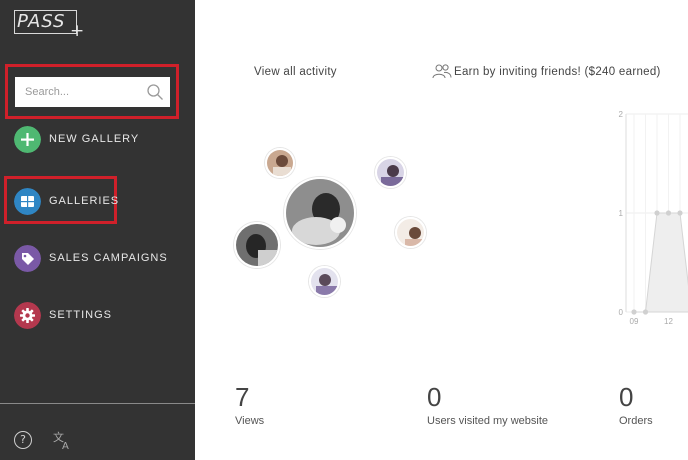 Image resolution: width=688 pixels, height=460 pixels. What do you see at coordinates (634, 321) in the screenshot?
I see `chart-x-tick-label: 09` at bounding box center [634, 321].